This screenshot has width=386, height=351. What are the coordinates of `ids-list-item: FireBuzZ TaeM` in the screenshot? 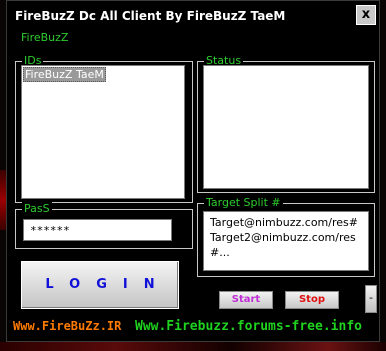 It's located at (64, 74).